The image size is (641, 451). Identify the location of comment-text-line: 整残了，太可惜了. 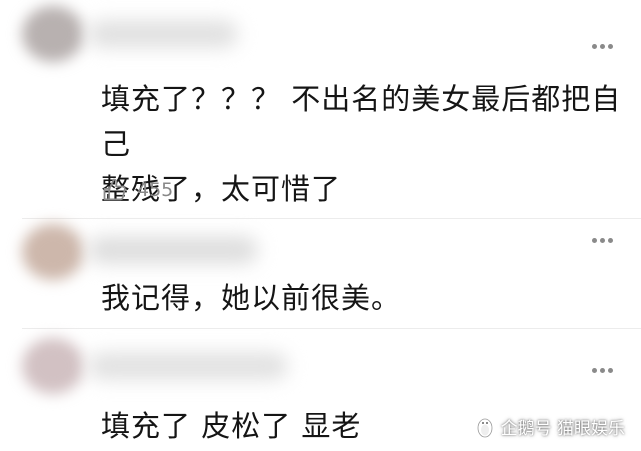
(221, 189).